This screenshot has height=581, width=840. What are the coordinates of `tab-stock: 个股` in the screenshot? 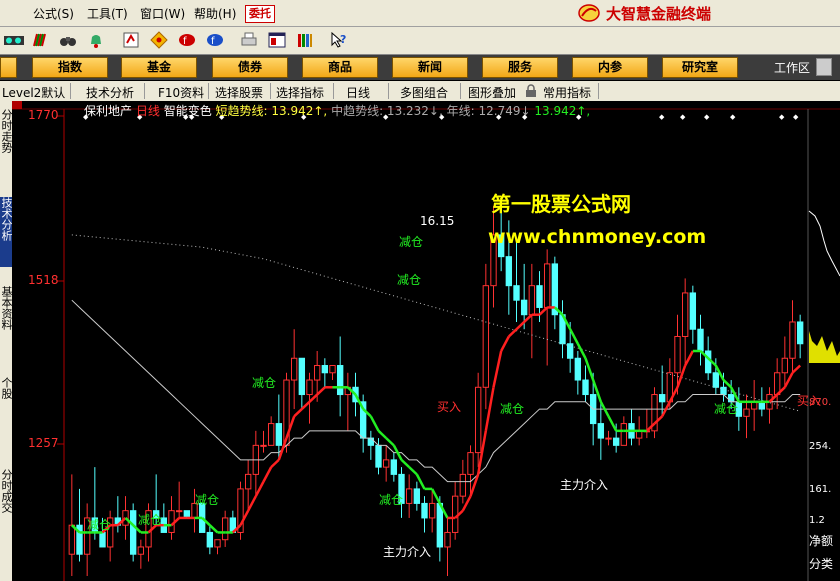 It's located at (6, 388).